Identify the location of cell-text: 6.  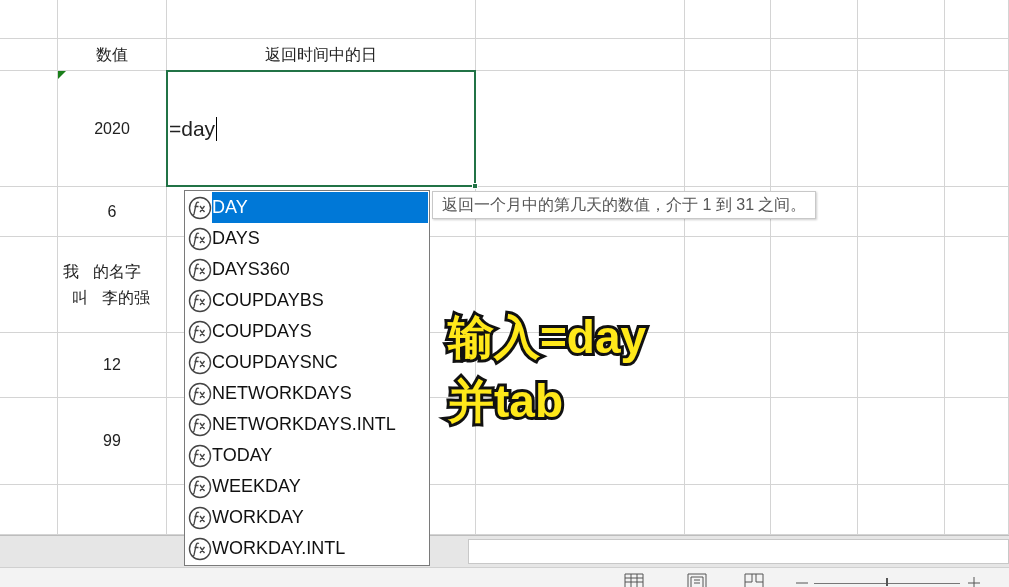
(112, 211).